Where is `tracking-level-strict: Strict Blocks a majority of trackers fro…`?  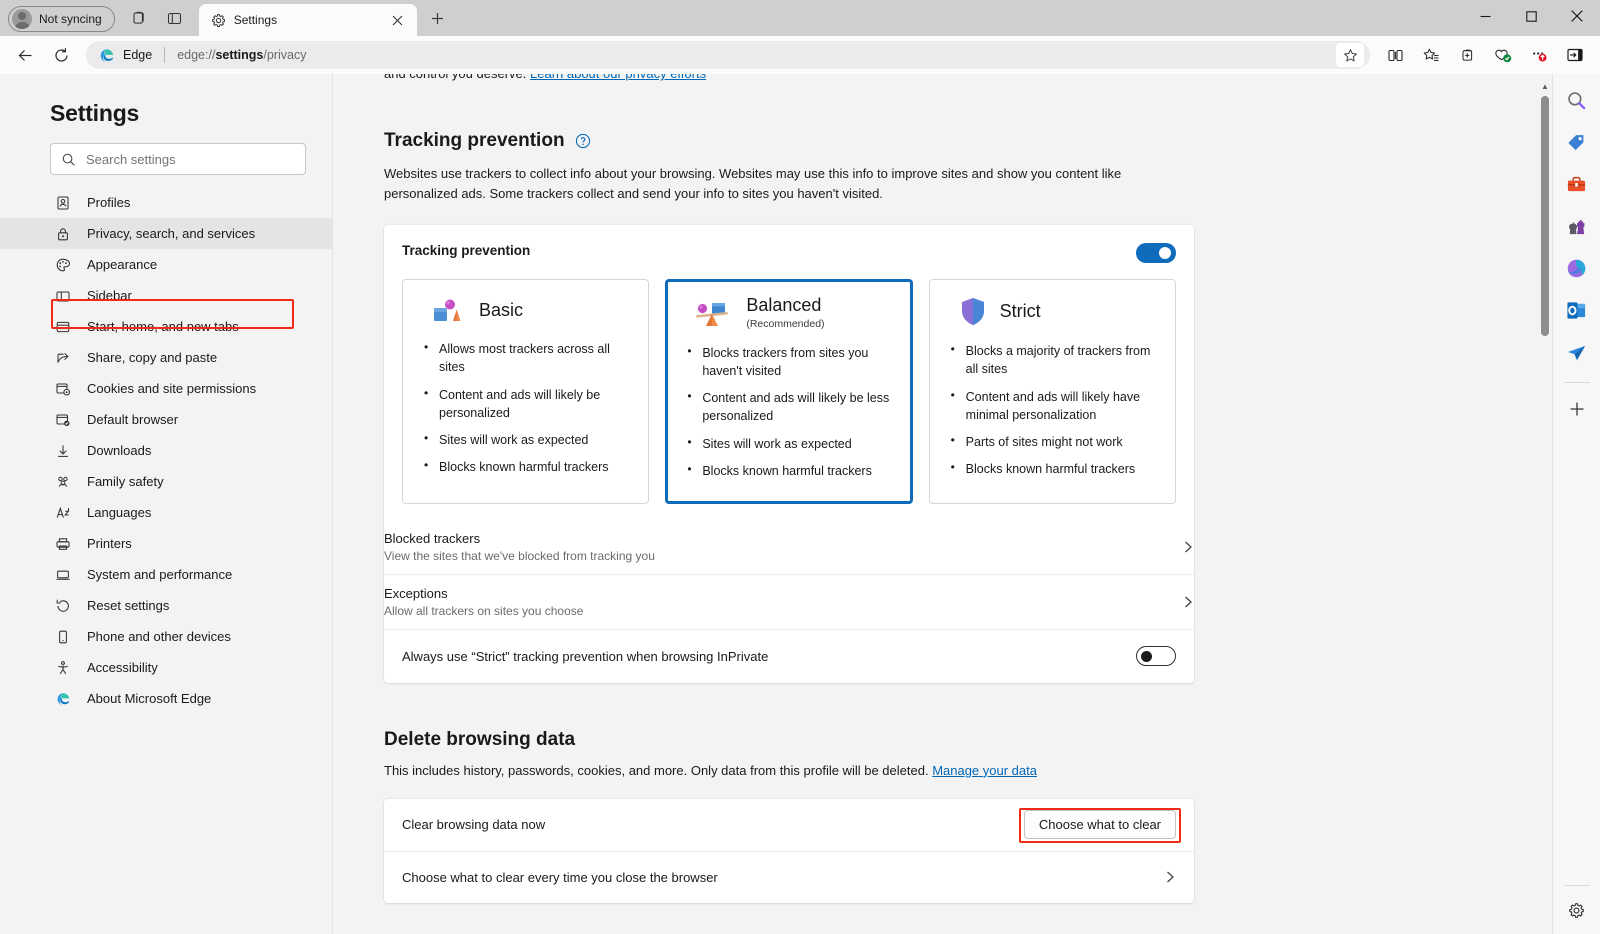
tracking-level-strict: Strict Blocks a majority of trackers fro… is located at coordinates (1052, 391).